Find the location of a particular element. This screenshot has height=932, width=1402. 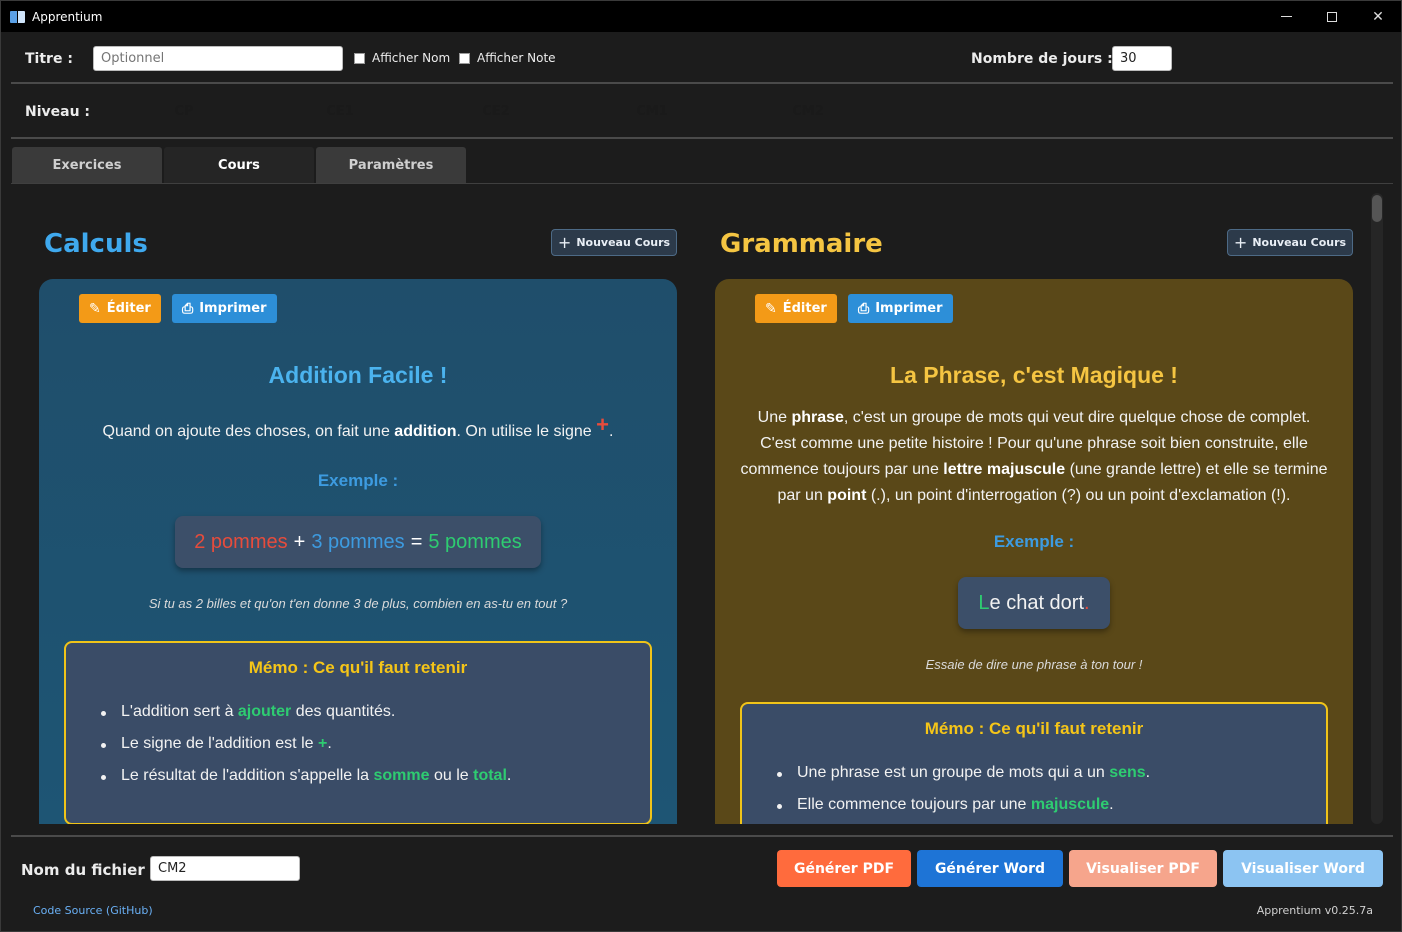

memo-highlight: majuscule is located at coordinates (1070, 804).